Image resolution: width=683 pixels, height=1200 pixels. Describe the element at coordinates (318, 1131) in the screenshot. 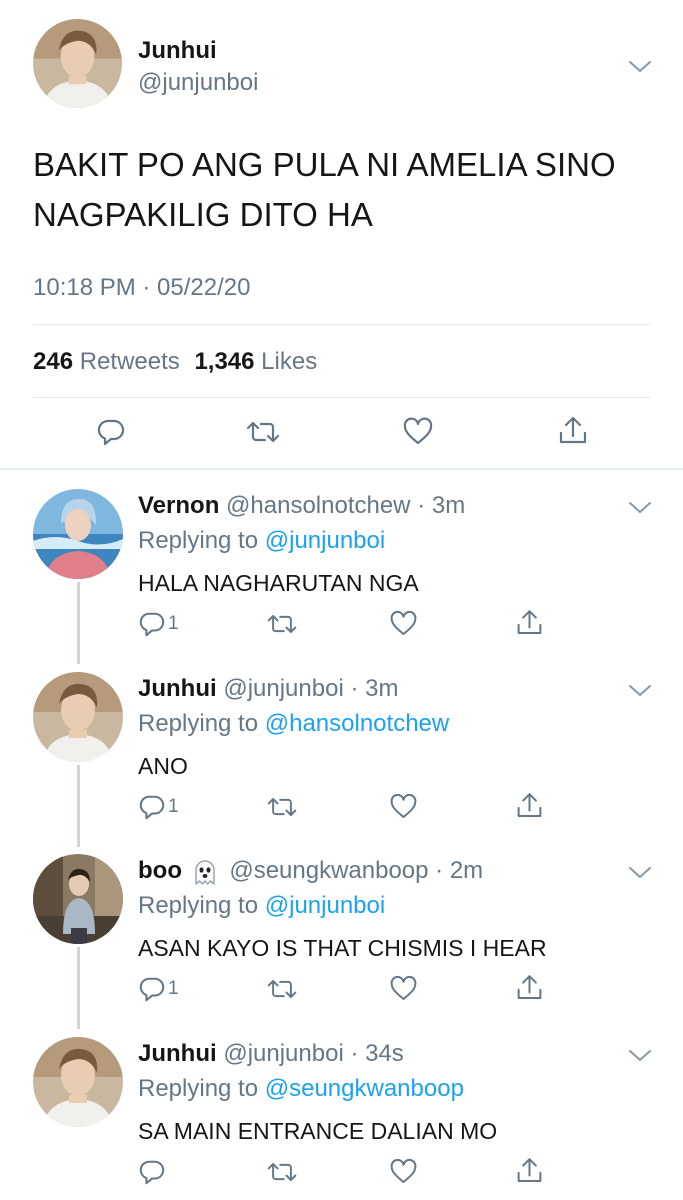

I see `reply-text: SA MAIN ENTRANCE DALIAN MO` at that location.